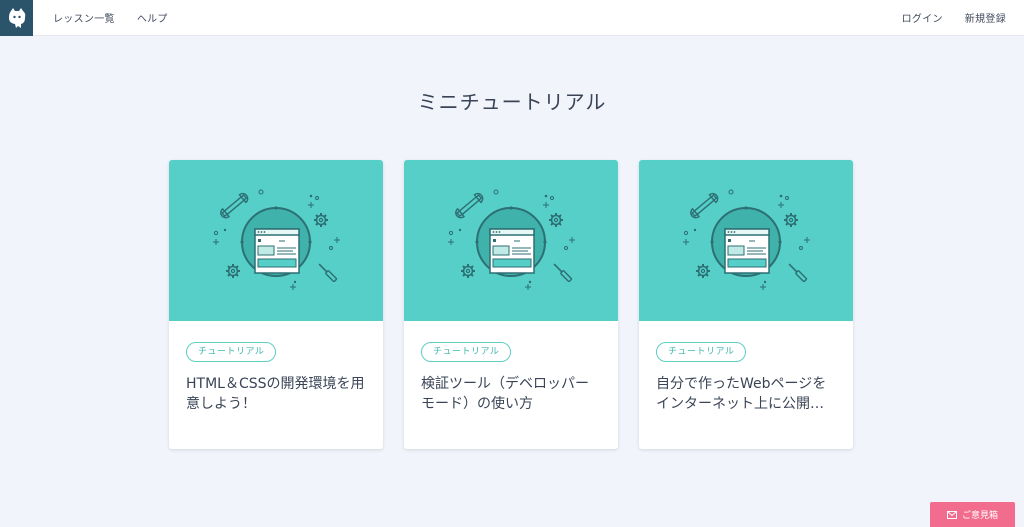 The image size is (1024, 527). I want to click on feedback-label: ご意見箱, so click(979, 516).